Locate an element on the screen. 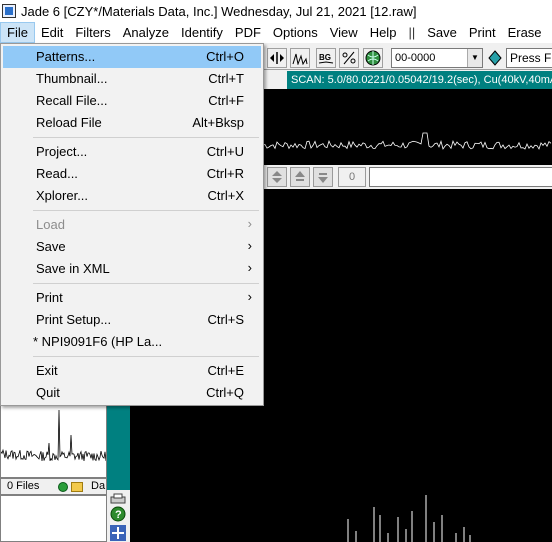 The height and width of the screenshot is (542, 552). diamond-arrow-icon is located at coordinates (495, 58).